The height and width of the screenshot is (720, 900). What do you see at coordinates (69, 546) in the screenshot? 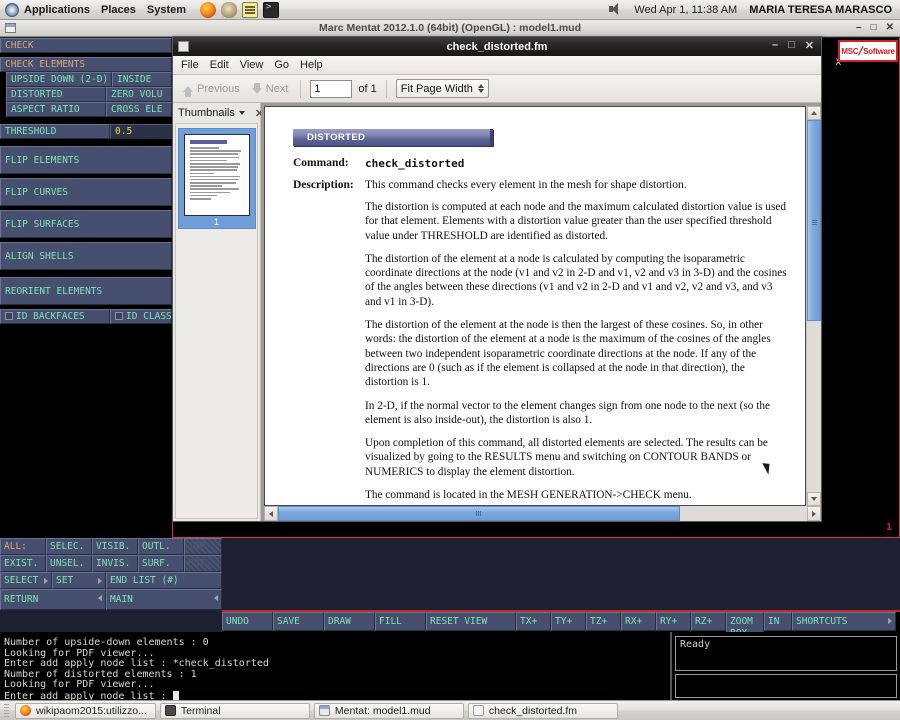
I see `button-select-visible: SELEC.` at bounding box center [69, 546].